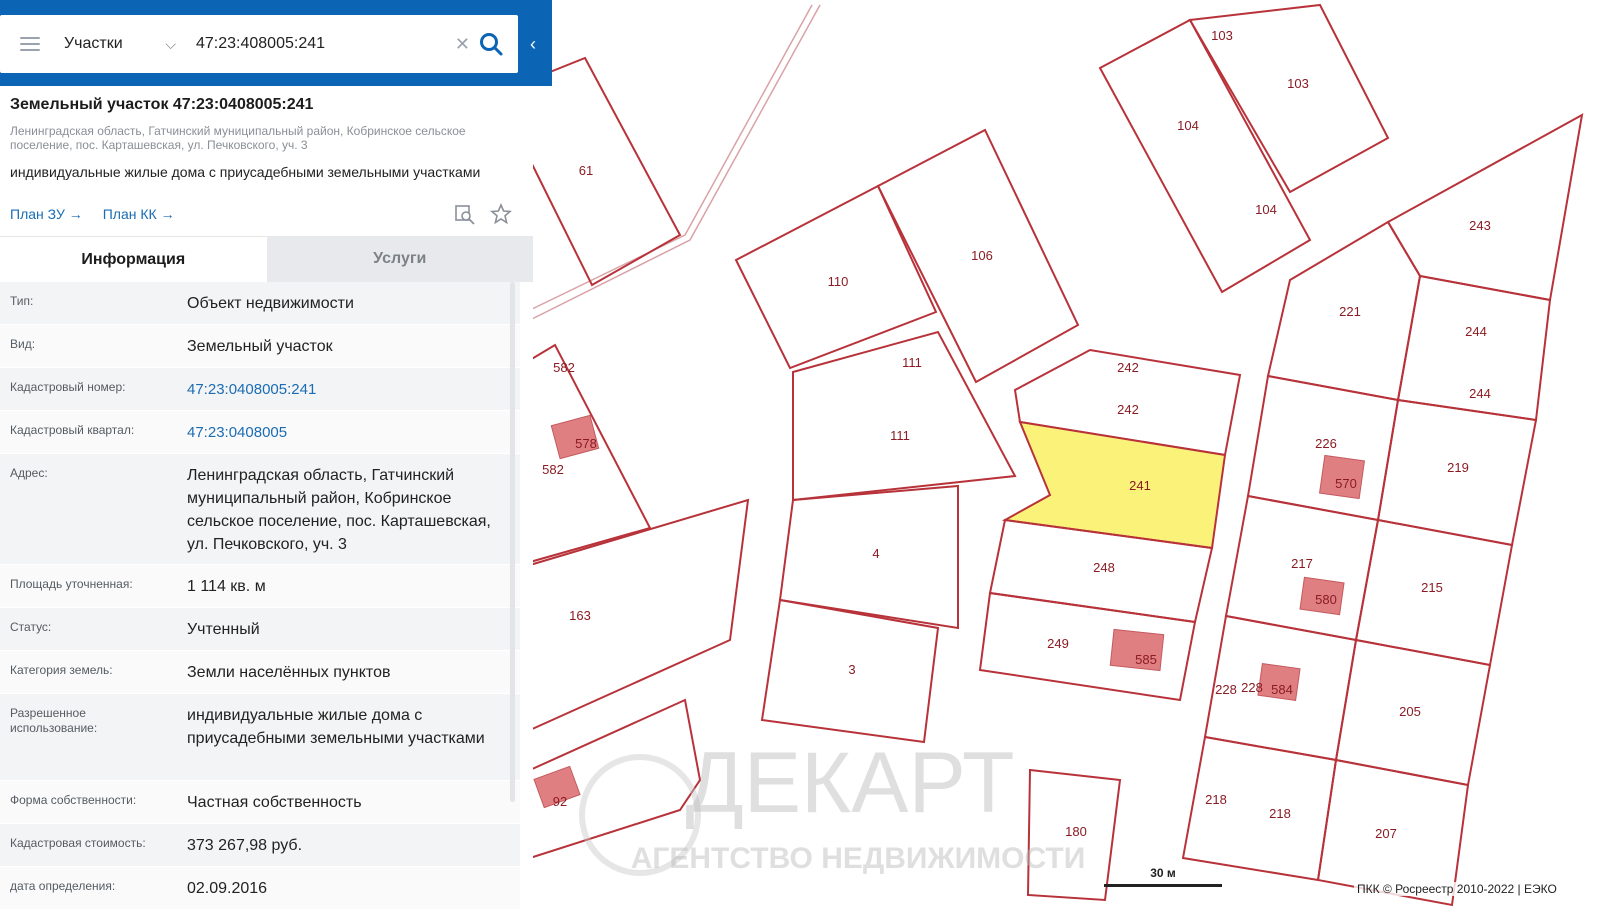  I want to click on plot-label: 249, so click(1058, 643).